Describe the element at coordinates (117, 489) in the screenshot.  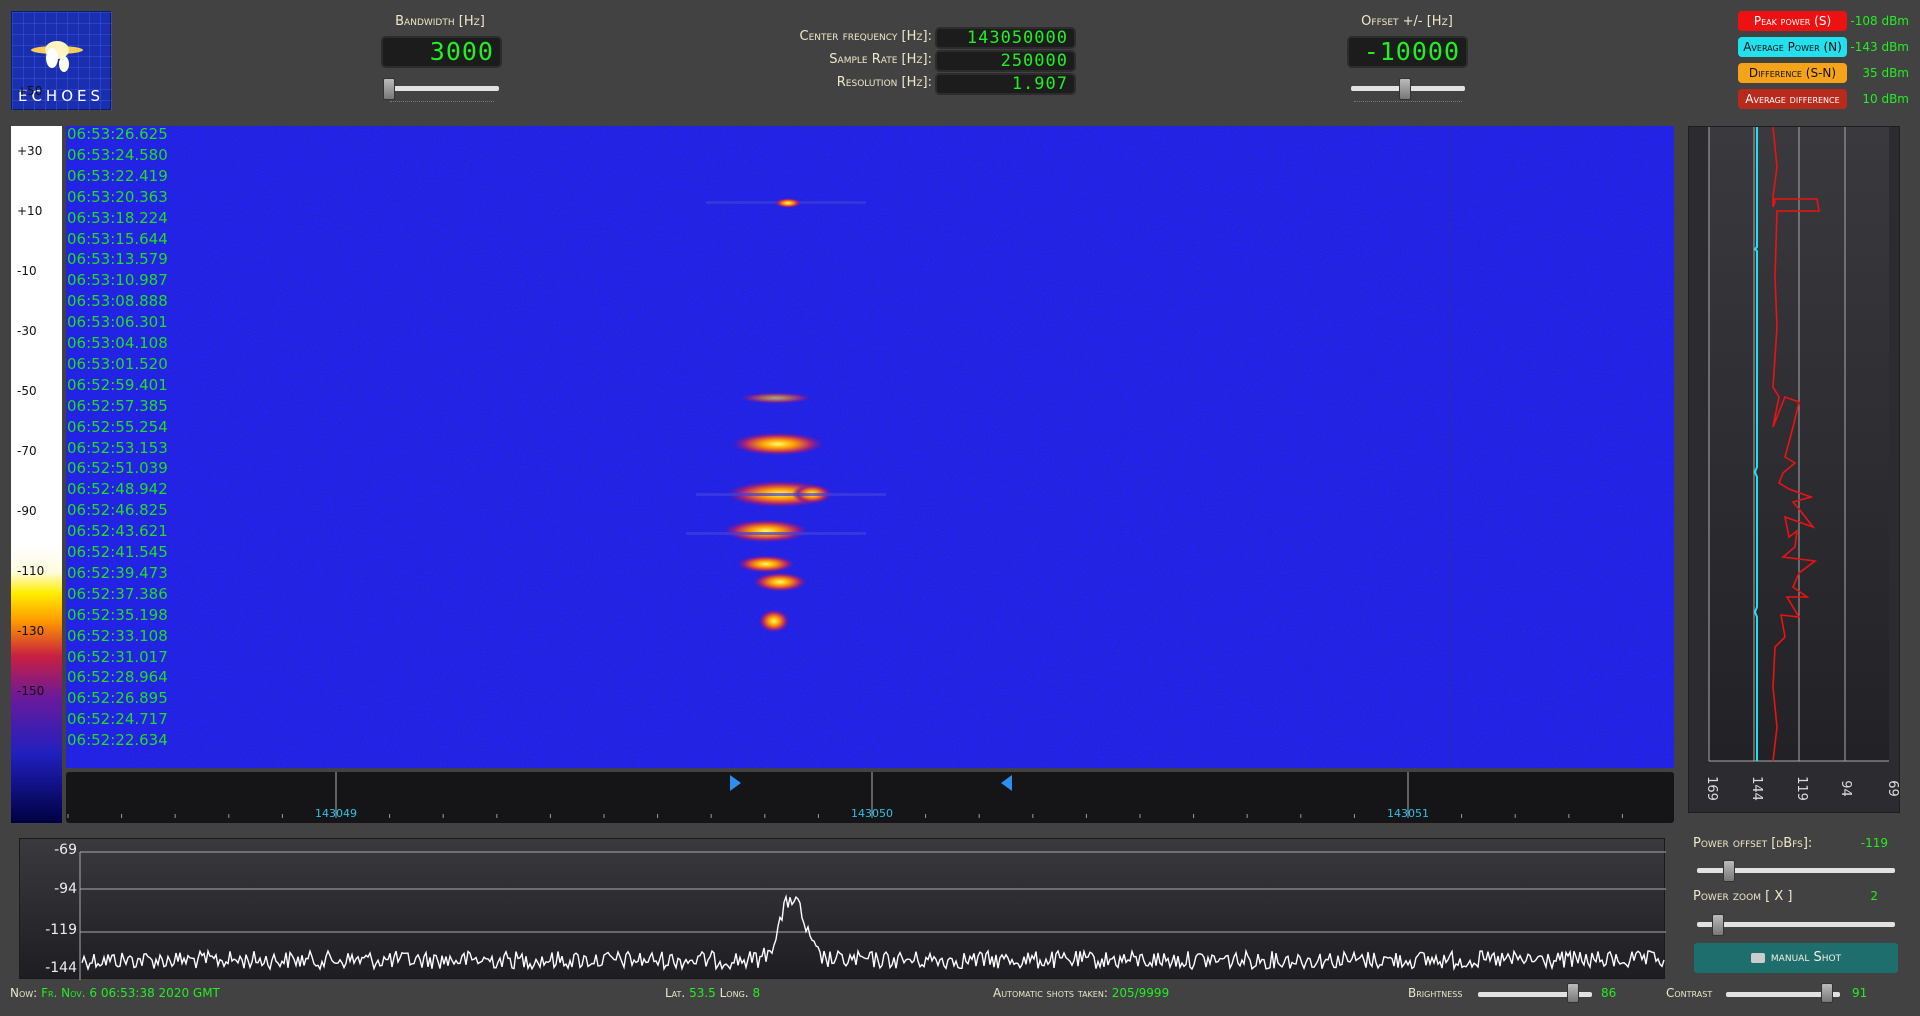
I see `timestamp-row: 06:52:48.942` at that location.